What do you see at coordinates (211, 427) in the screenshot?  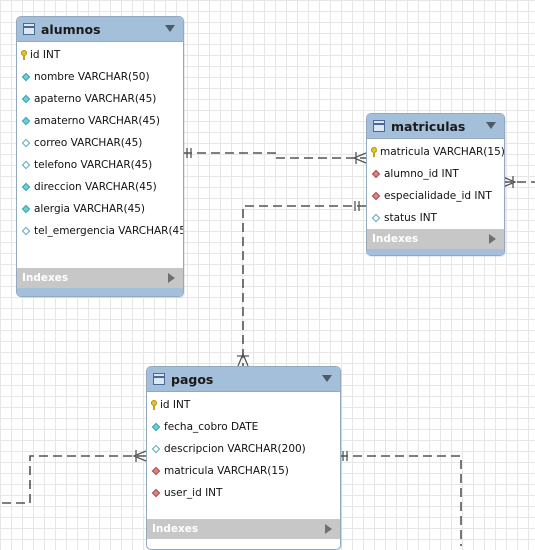 I see `column-label: fecha_cobro DATE` at bounding box center [211, 427].